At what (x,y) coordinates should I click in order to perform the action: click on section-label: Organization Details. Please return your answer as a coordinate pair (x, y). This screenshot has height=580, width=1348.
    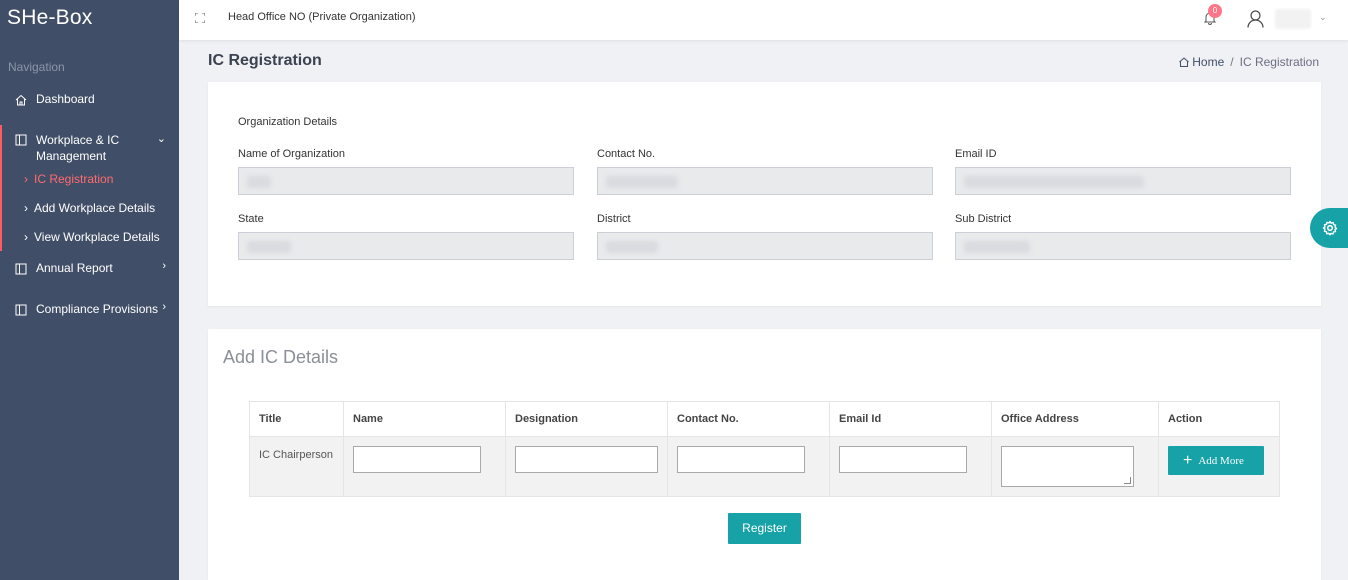
    Looking at the image, I should click on (288, 122).